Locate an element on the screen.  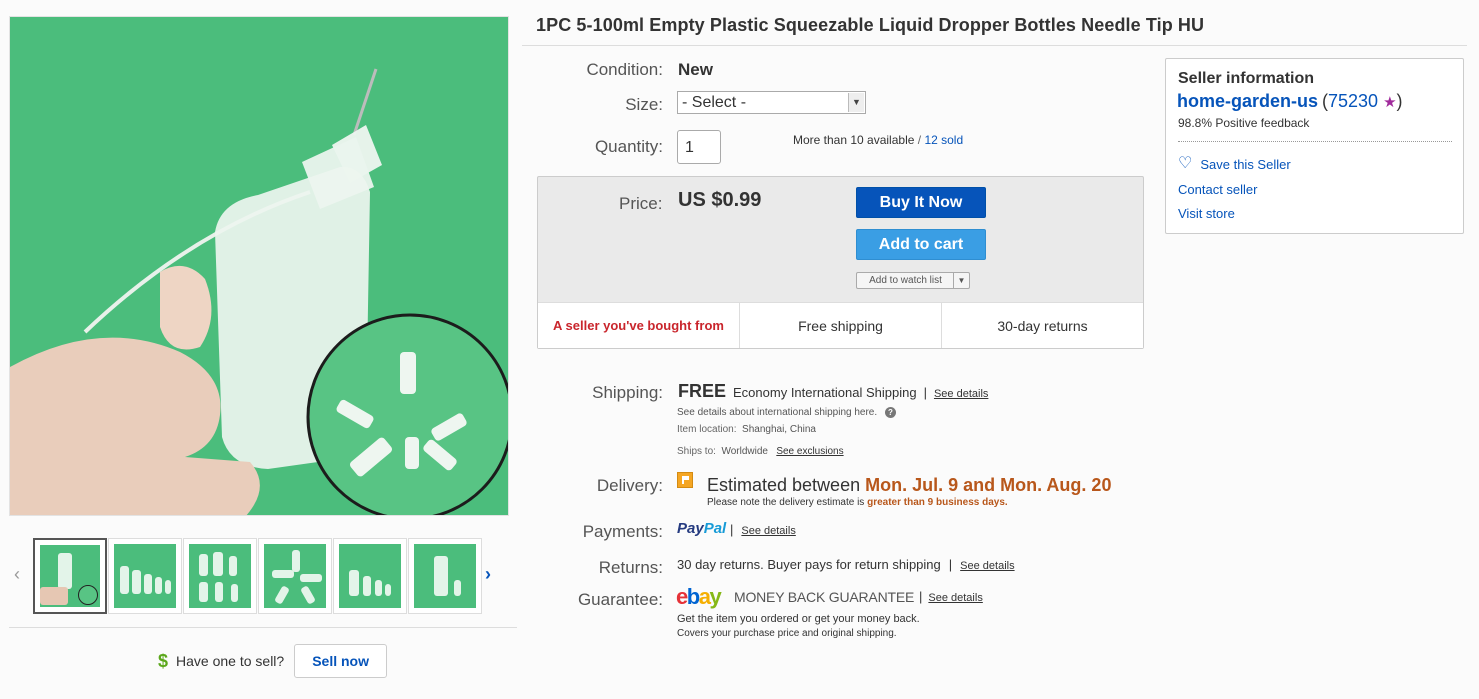
add-to-watch-list-button: Add to watch list ▼ is located at coordinates (913, 280).